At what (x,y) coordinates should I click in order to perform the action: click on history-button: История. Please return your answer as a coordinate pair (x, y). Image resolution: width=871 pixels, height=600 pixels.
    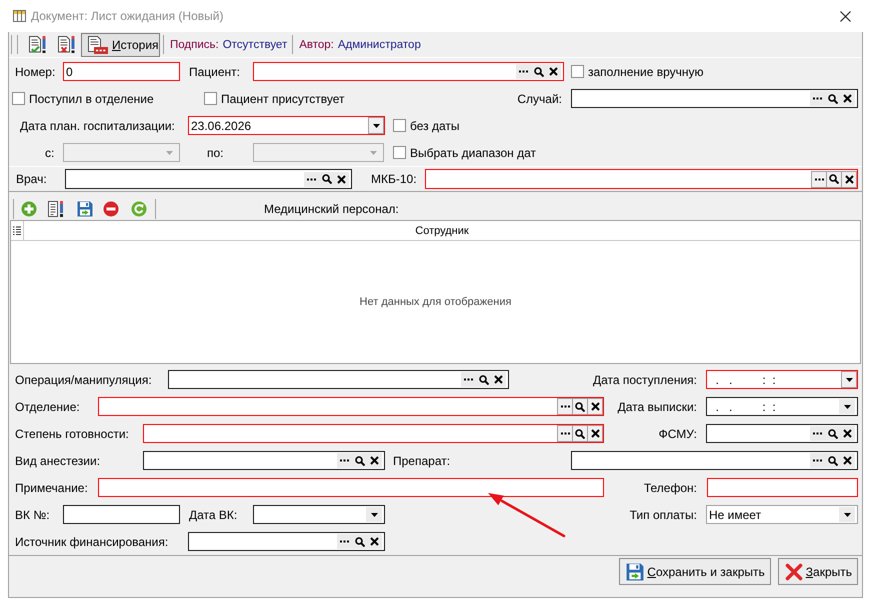
    Looking at the image, I should click on (120, 44).